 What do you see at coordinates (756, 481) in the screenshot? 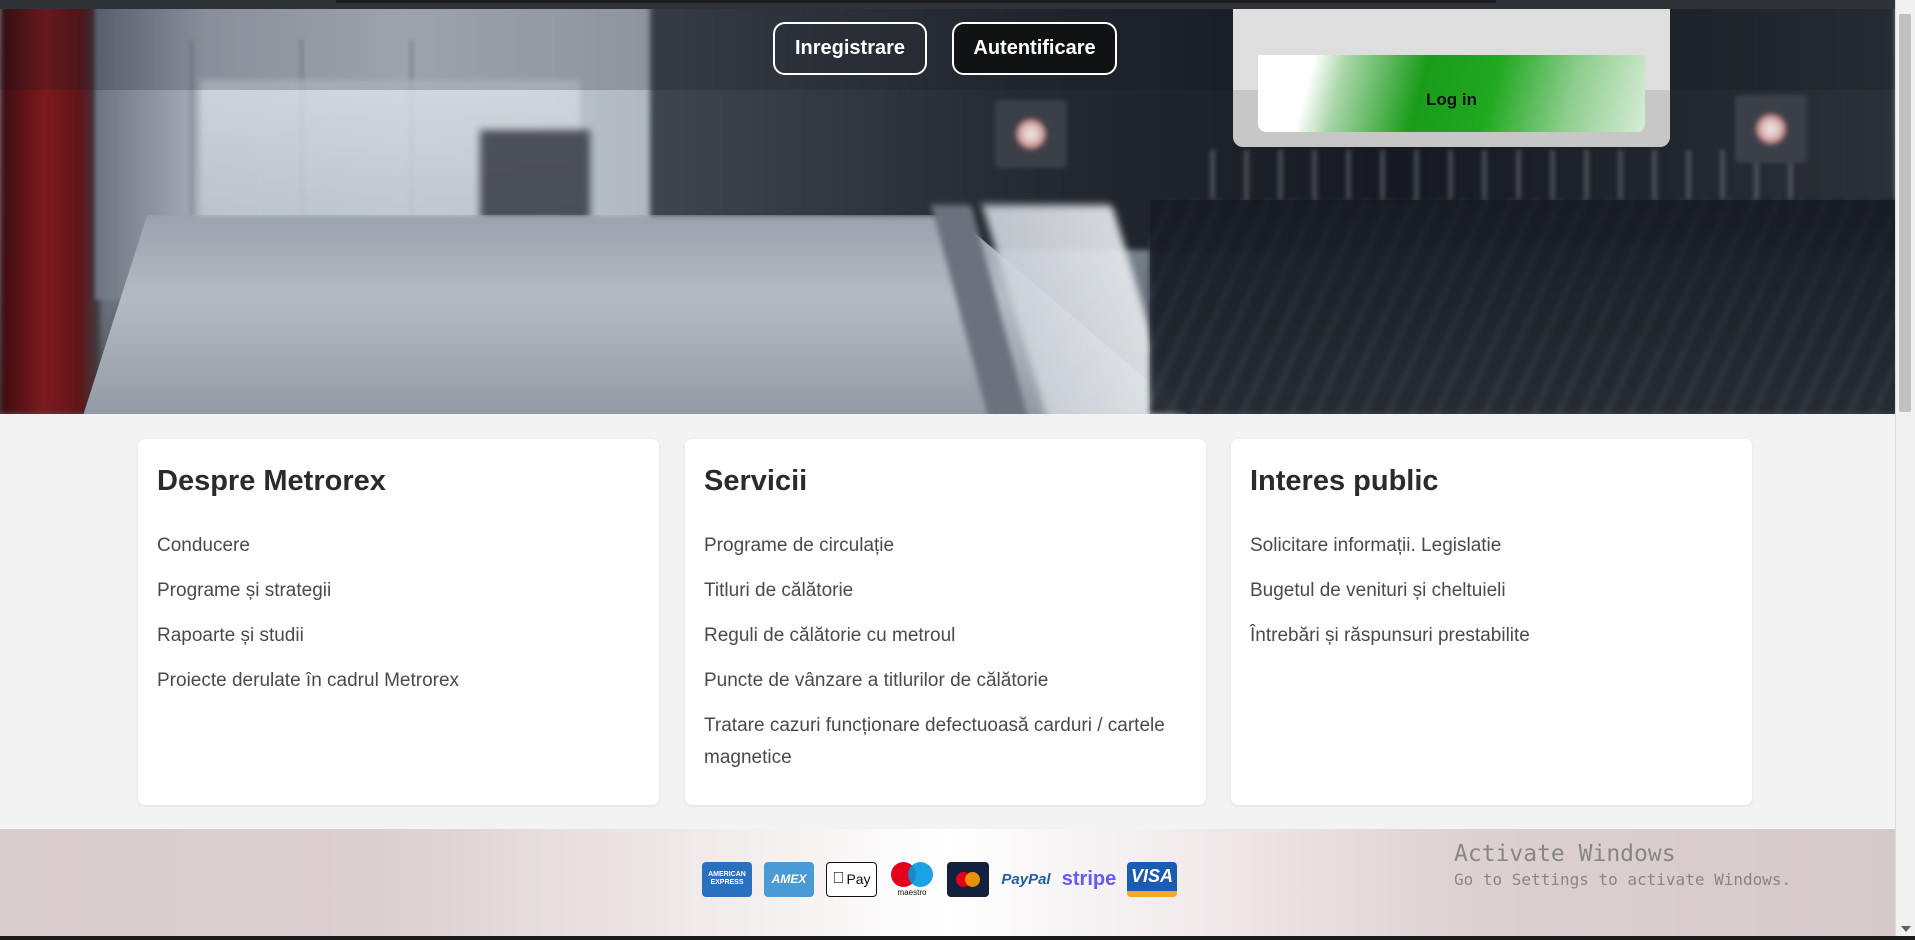
I see `card-title: Servicii` at bounding box center [756, 481].